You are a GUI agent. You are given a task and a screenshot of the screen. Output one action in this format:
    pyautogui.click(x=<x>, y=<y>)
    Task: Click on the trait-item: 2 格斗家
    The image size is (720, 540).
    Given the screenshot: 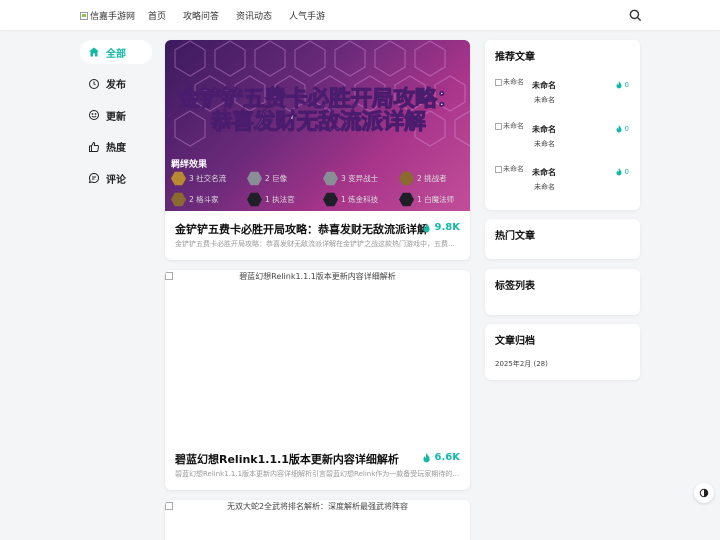 What is the action you would take?
    pyautogui.click(x=209, y=199)
    